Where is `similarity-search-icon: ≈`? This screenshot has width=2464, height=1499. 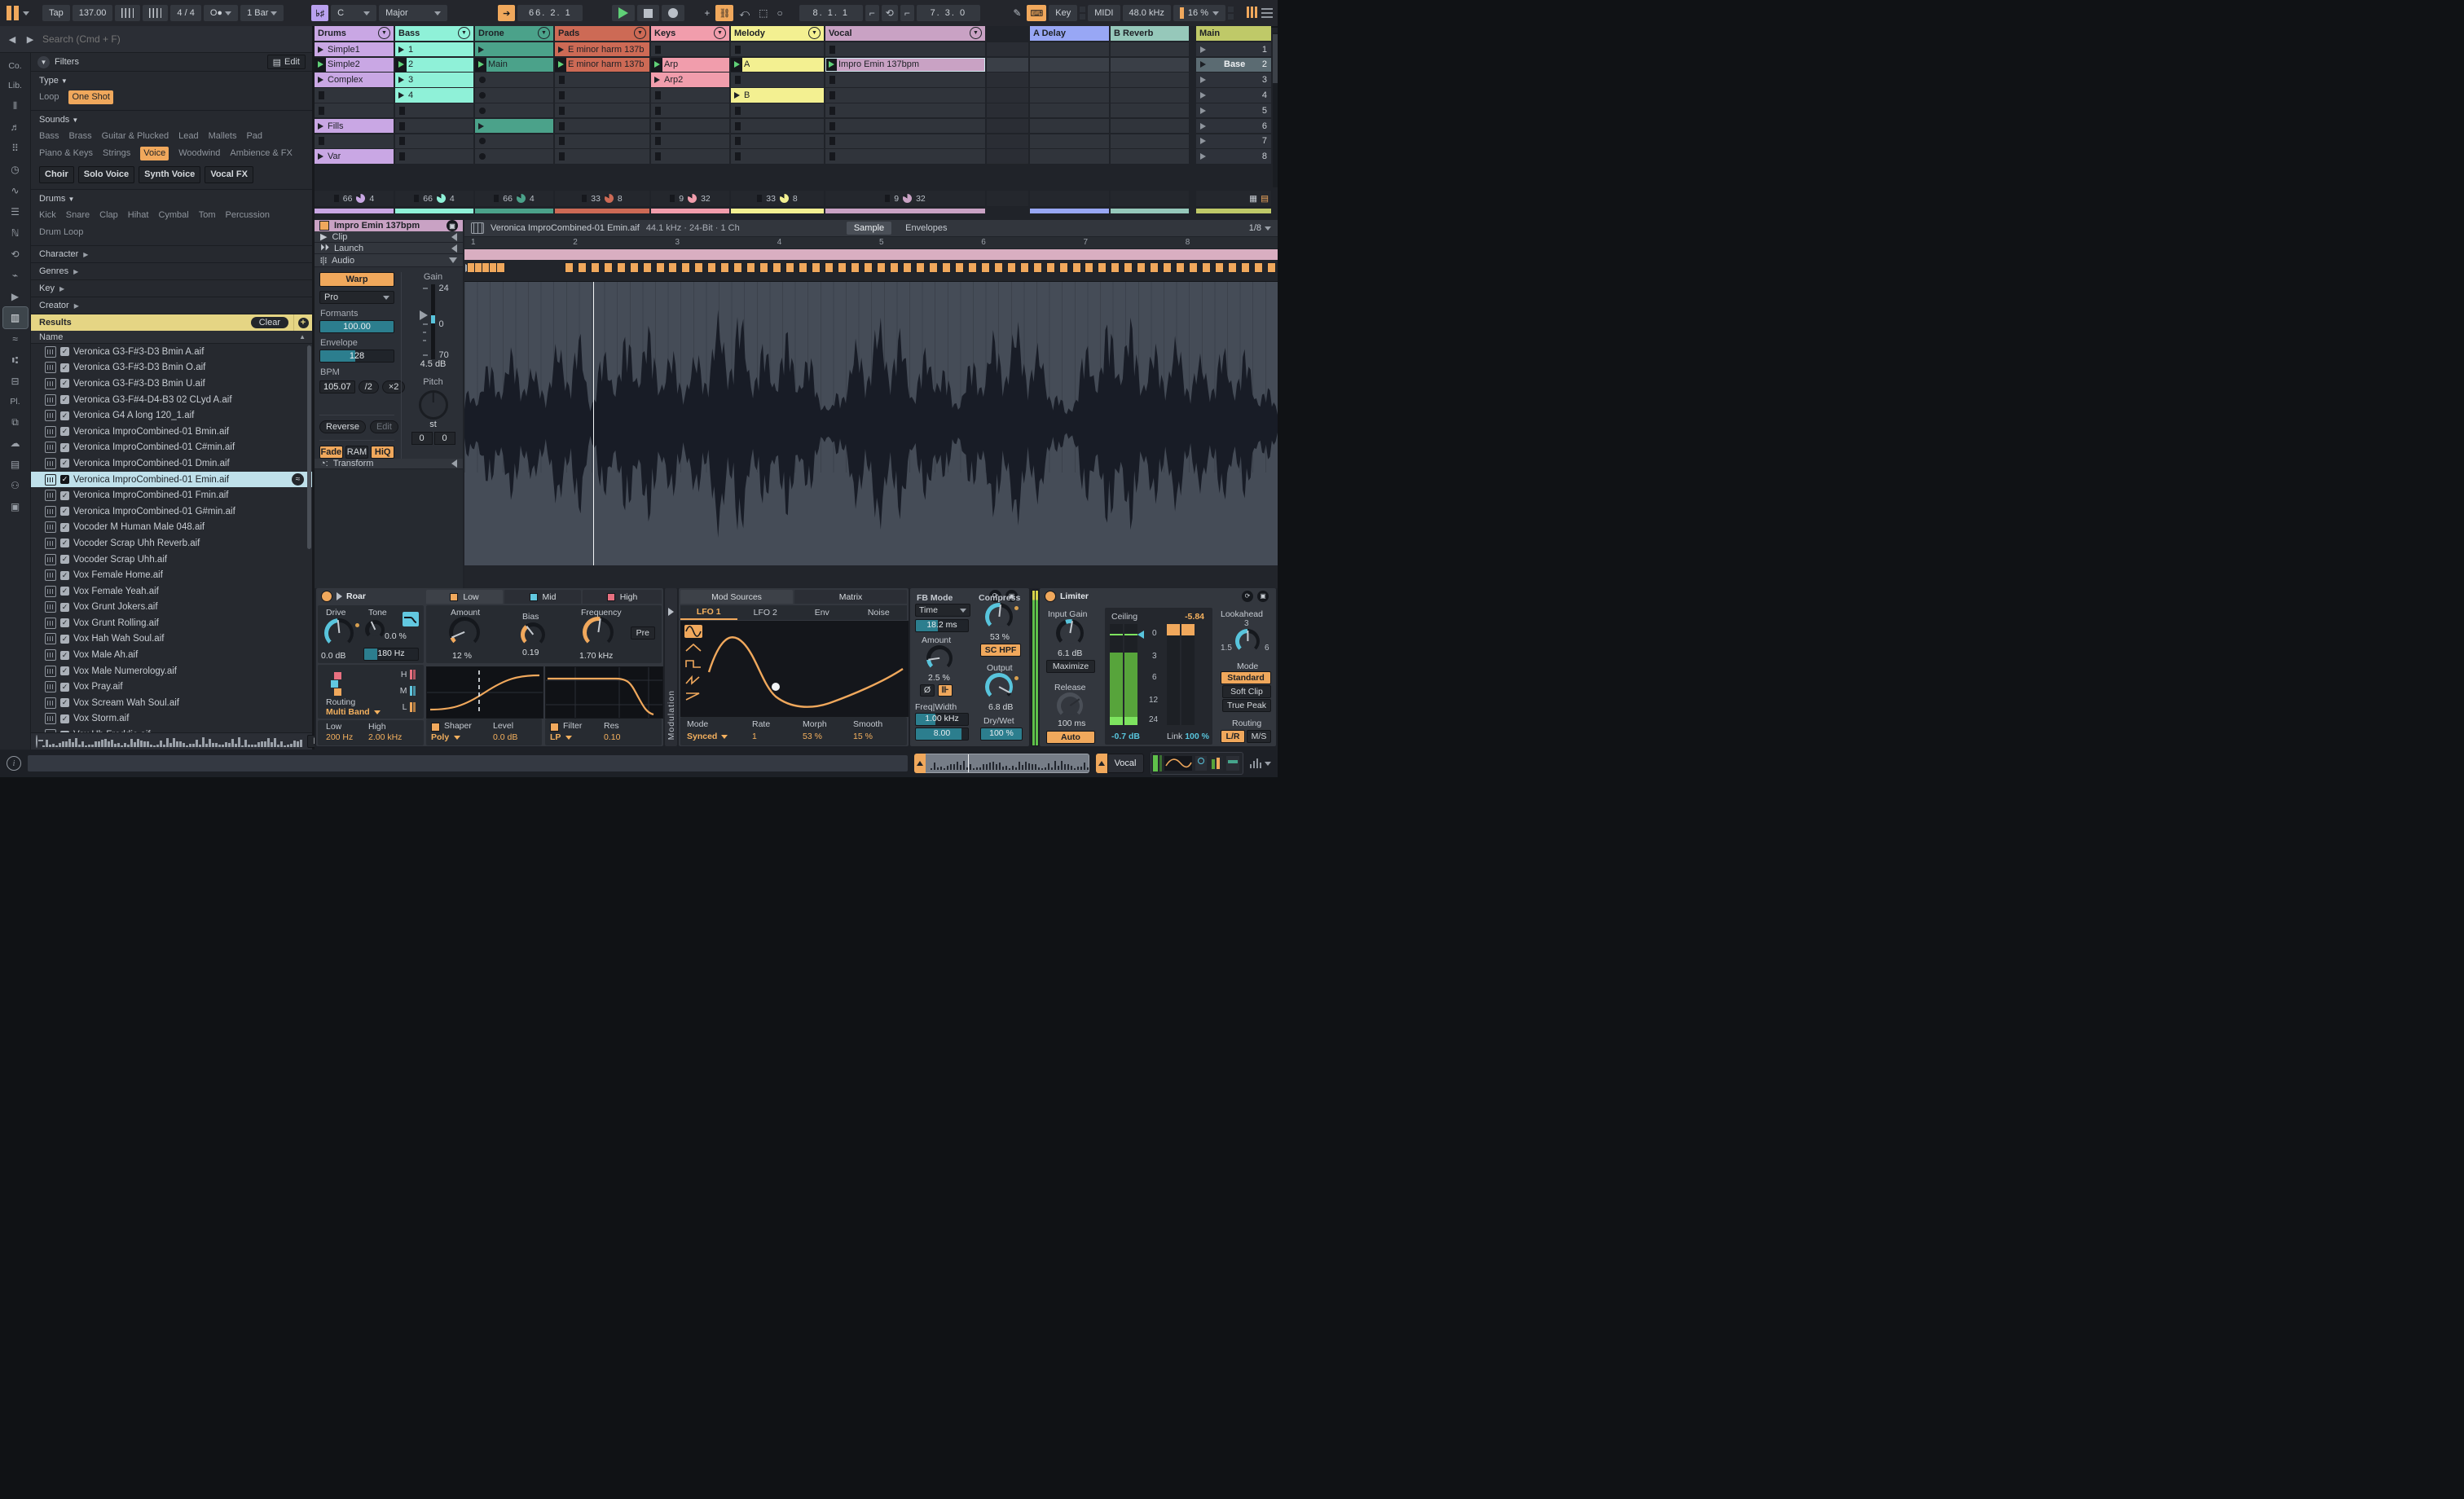
similarity-search-icon: ≈ is located at coordinates (298, 479).